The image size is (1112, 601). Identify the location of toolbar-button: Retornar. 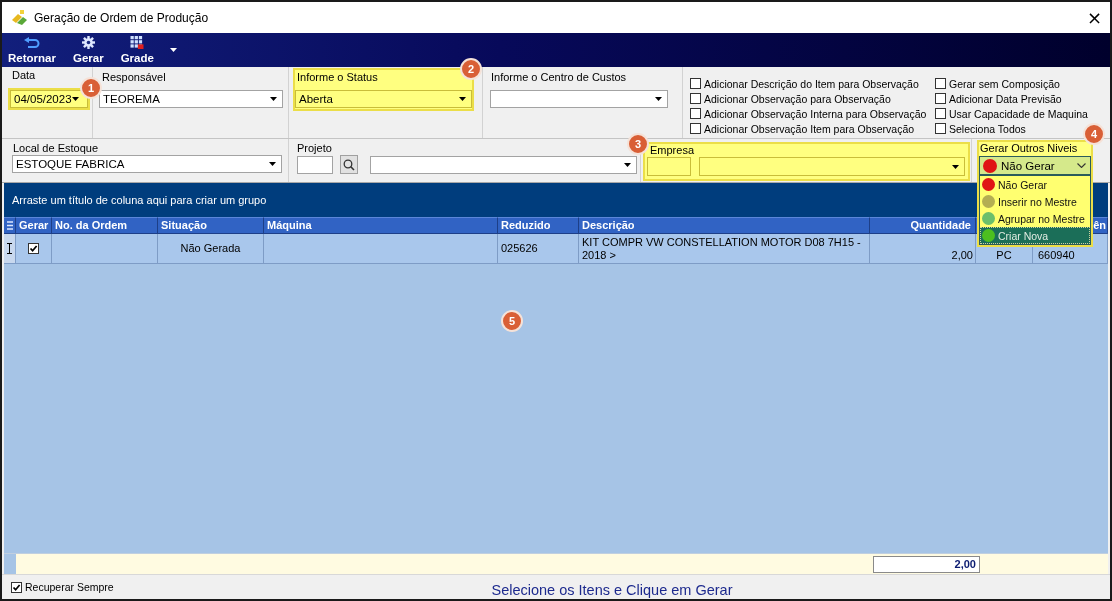
(32, 49).